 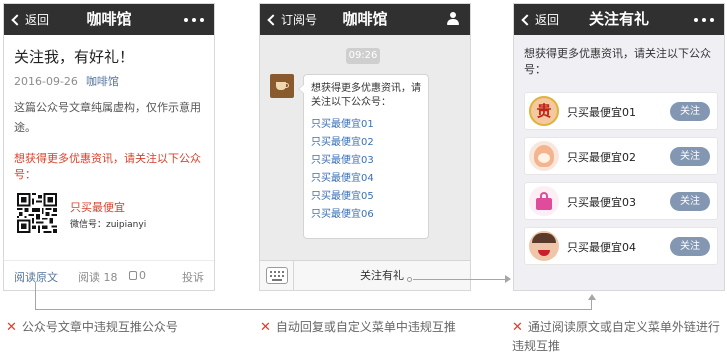 I want to click on article-account-link: 咖啡馆, so click(x=102, y=81).